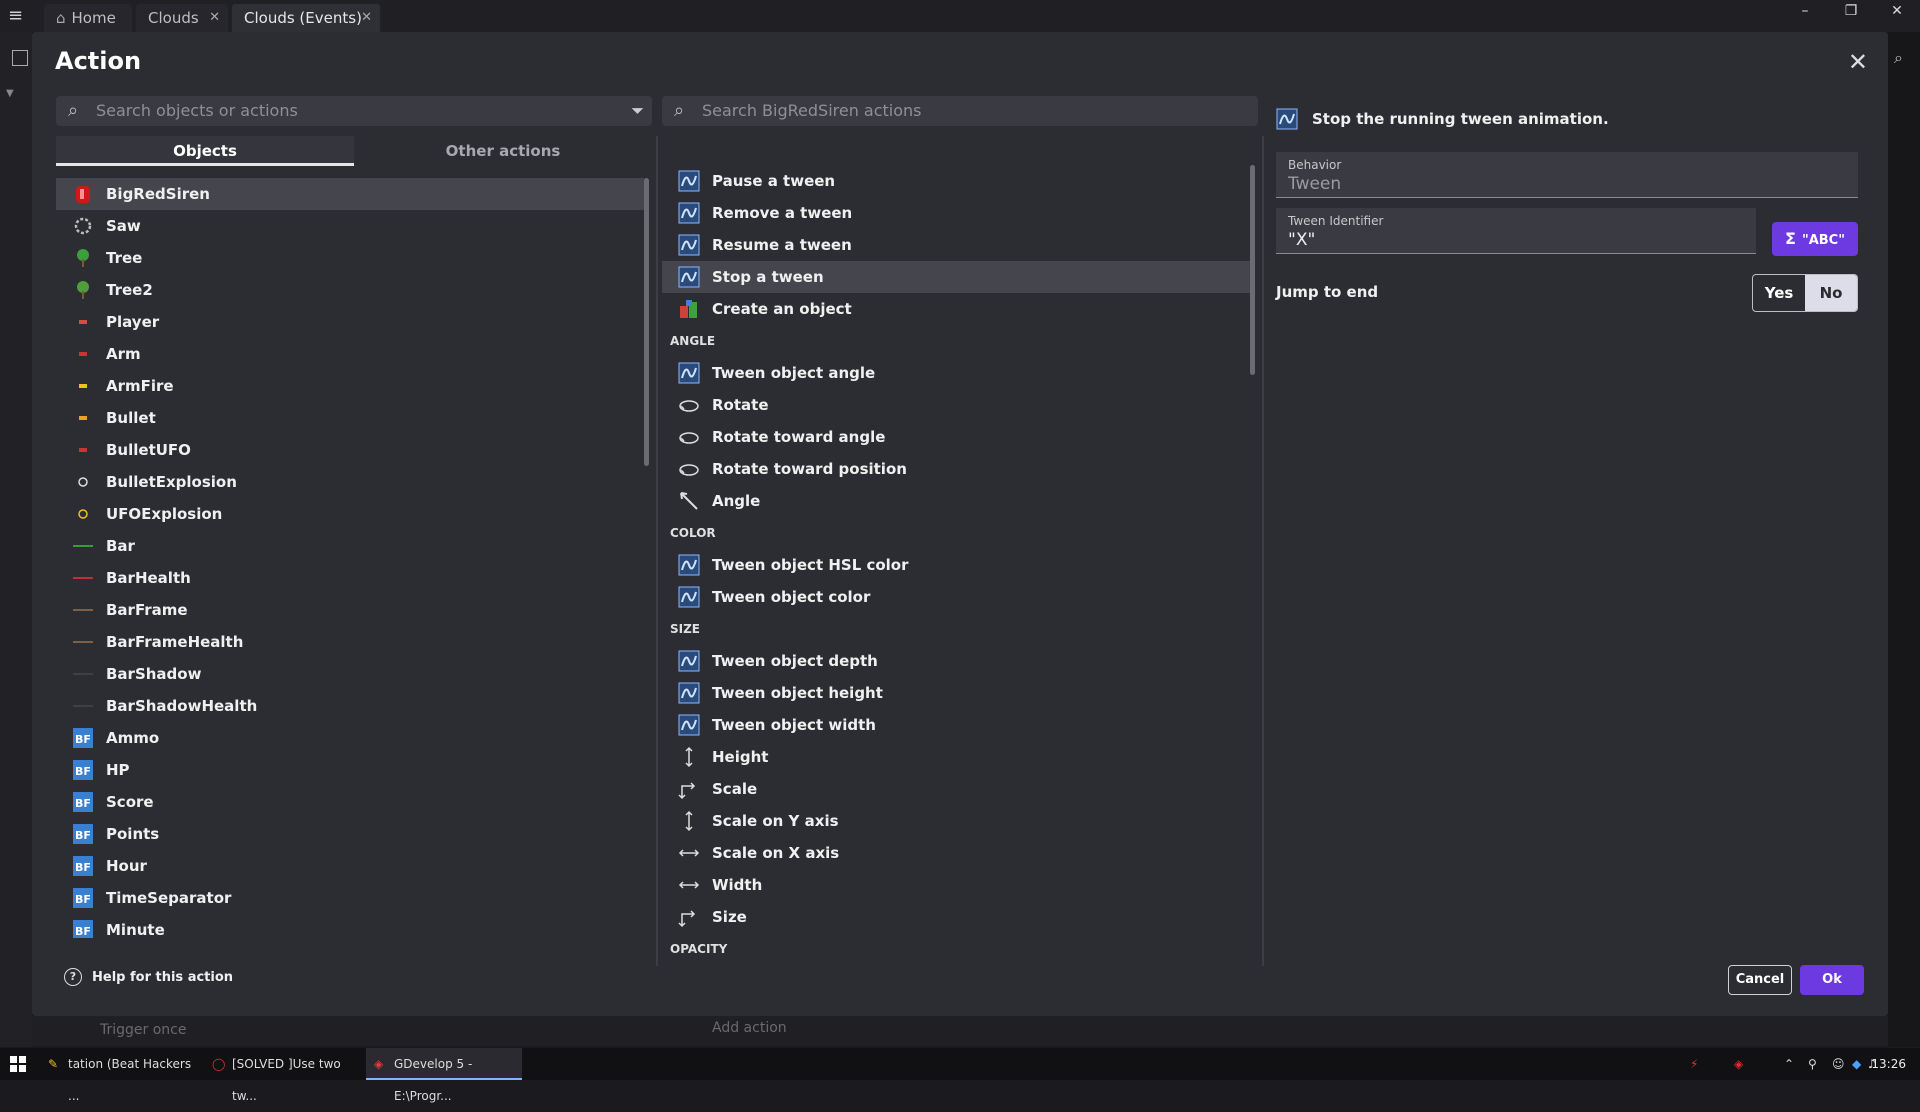  I want to click on close-window-icon: ✕, so click(1897, 11).